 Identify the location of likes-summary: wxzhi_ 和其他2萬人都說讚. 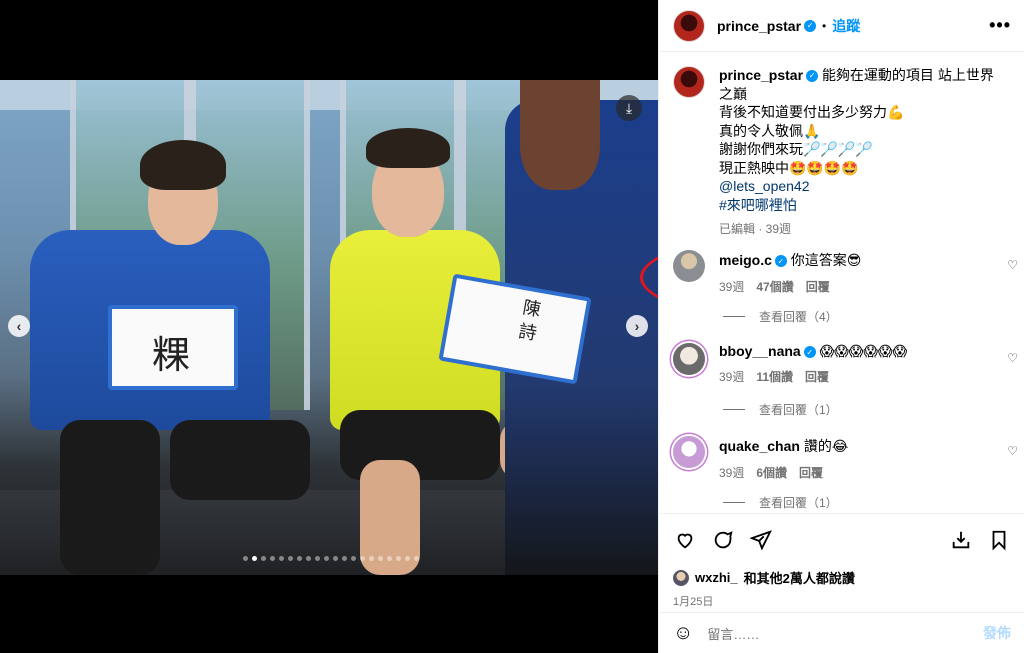
(842, 577).